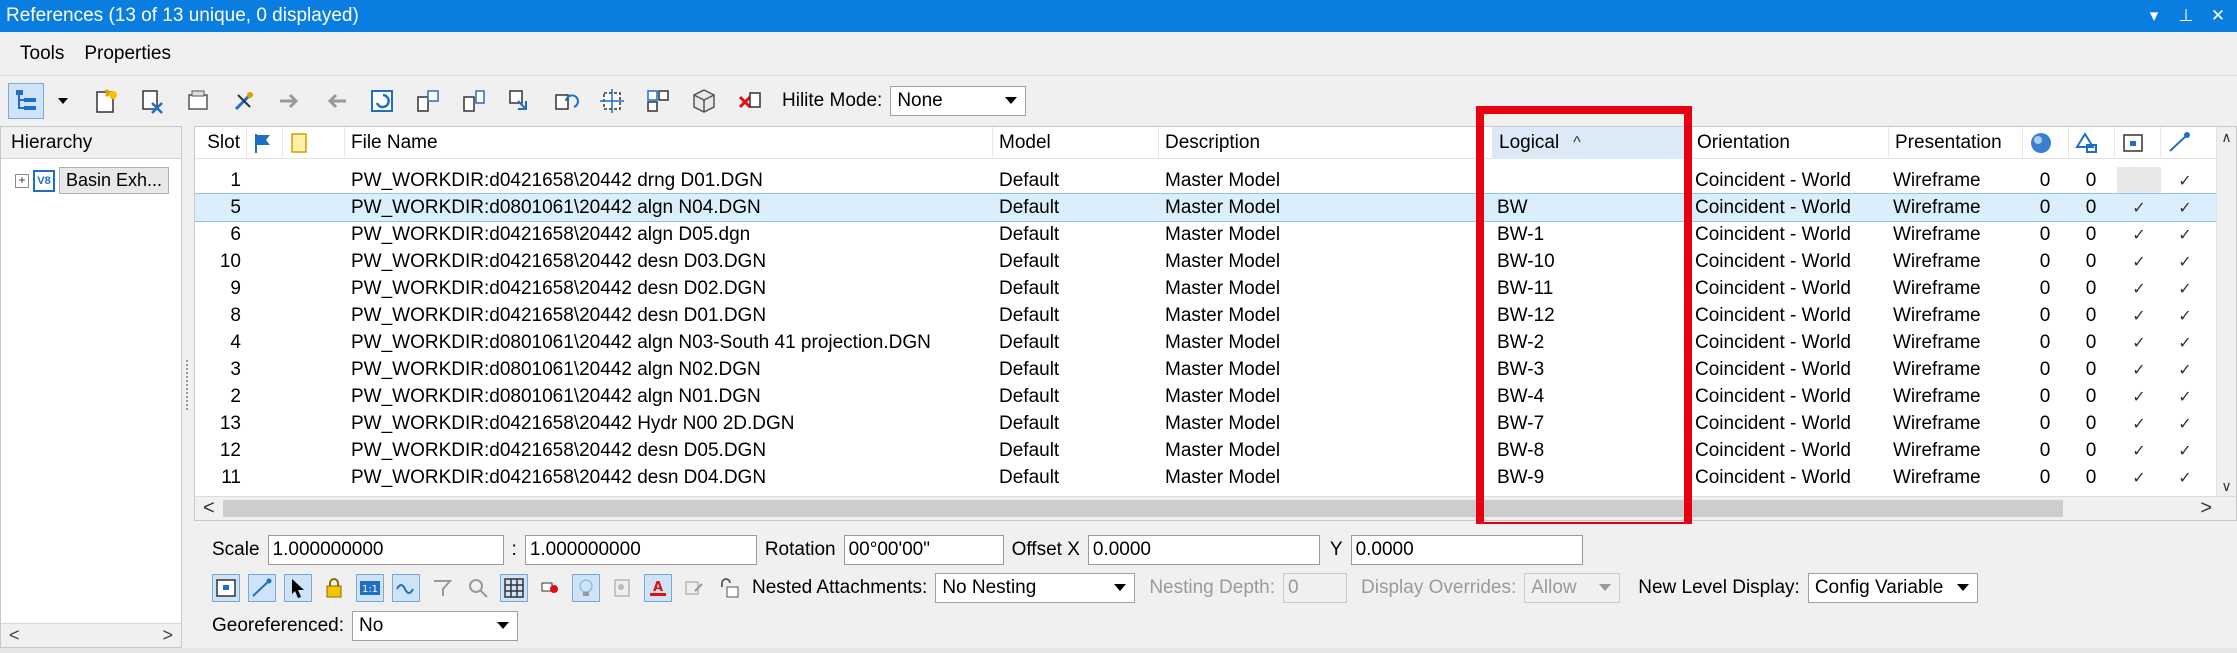  What do you see at coordinates (152, 101) in the screenshot?
I see `detach-reference-button` at bounding box center [152, 101].